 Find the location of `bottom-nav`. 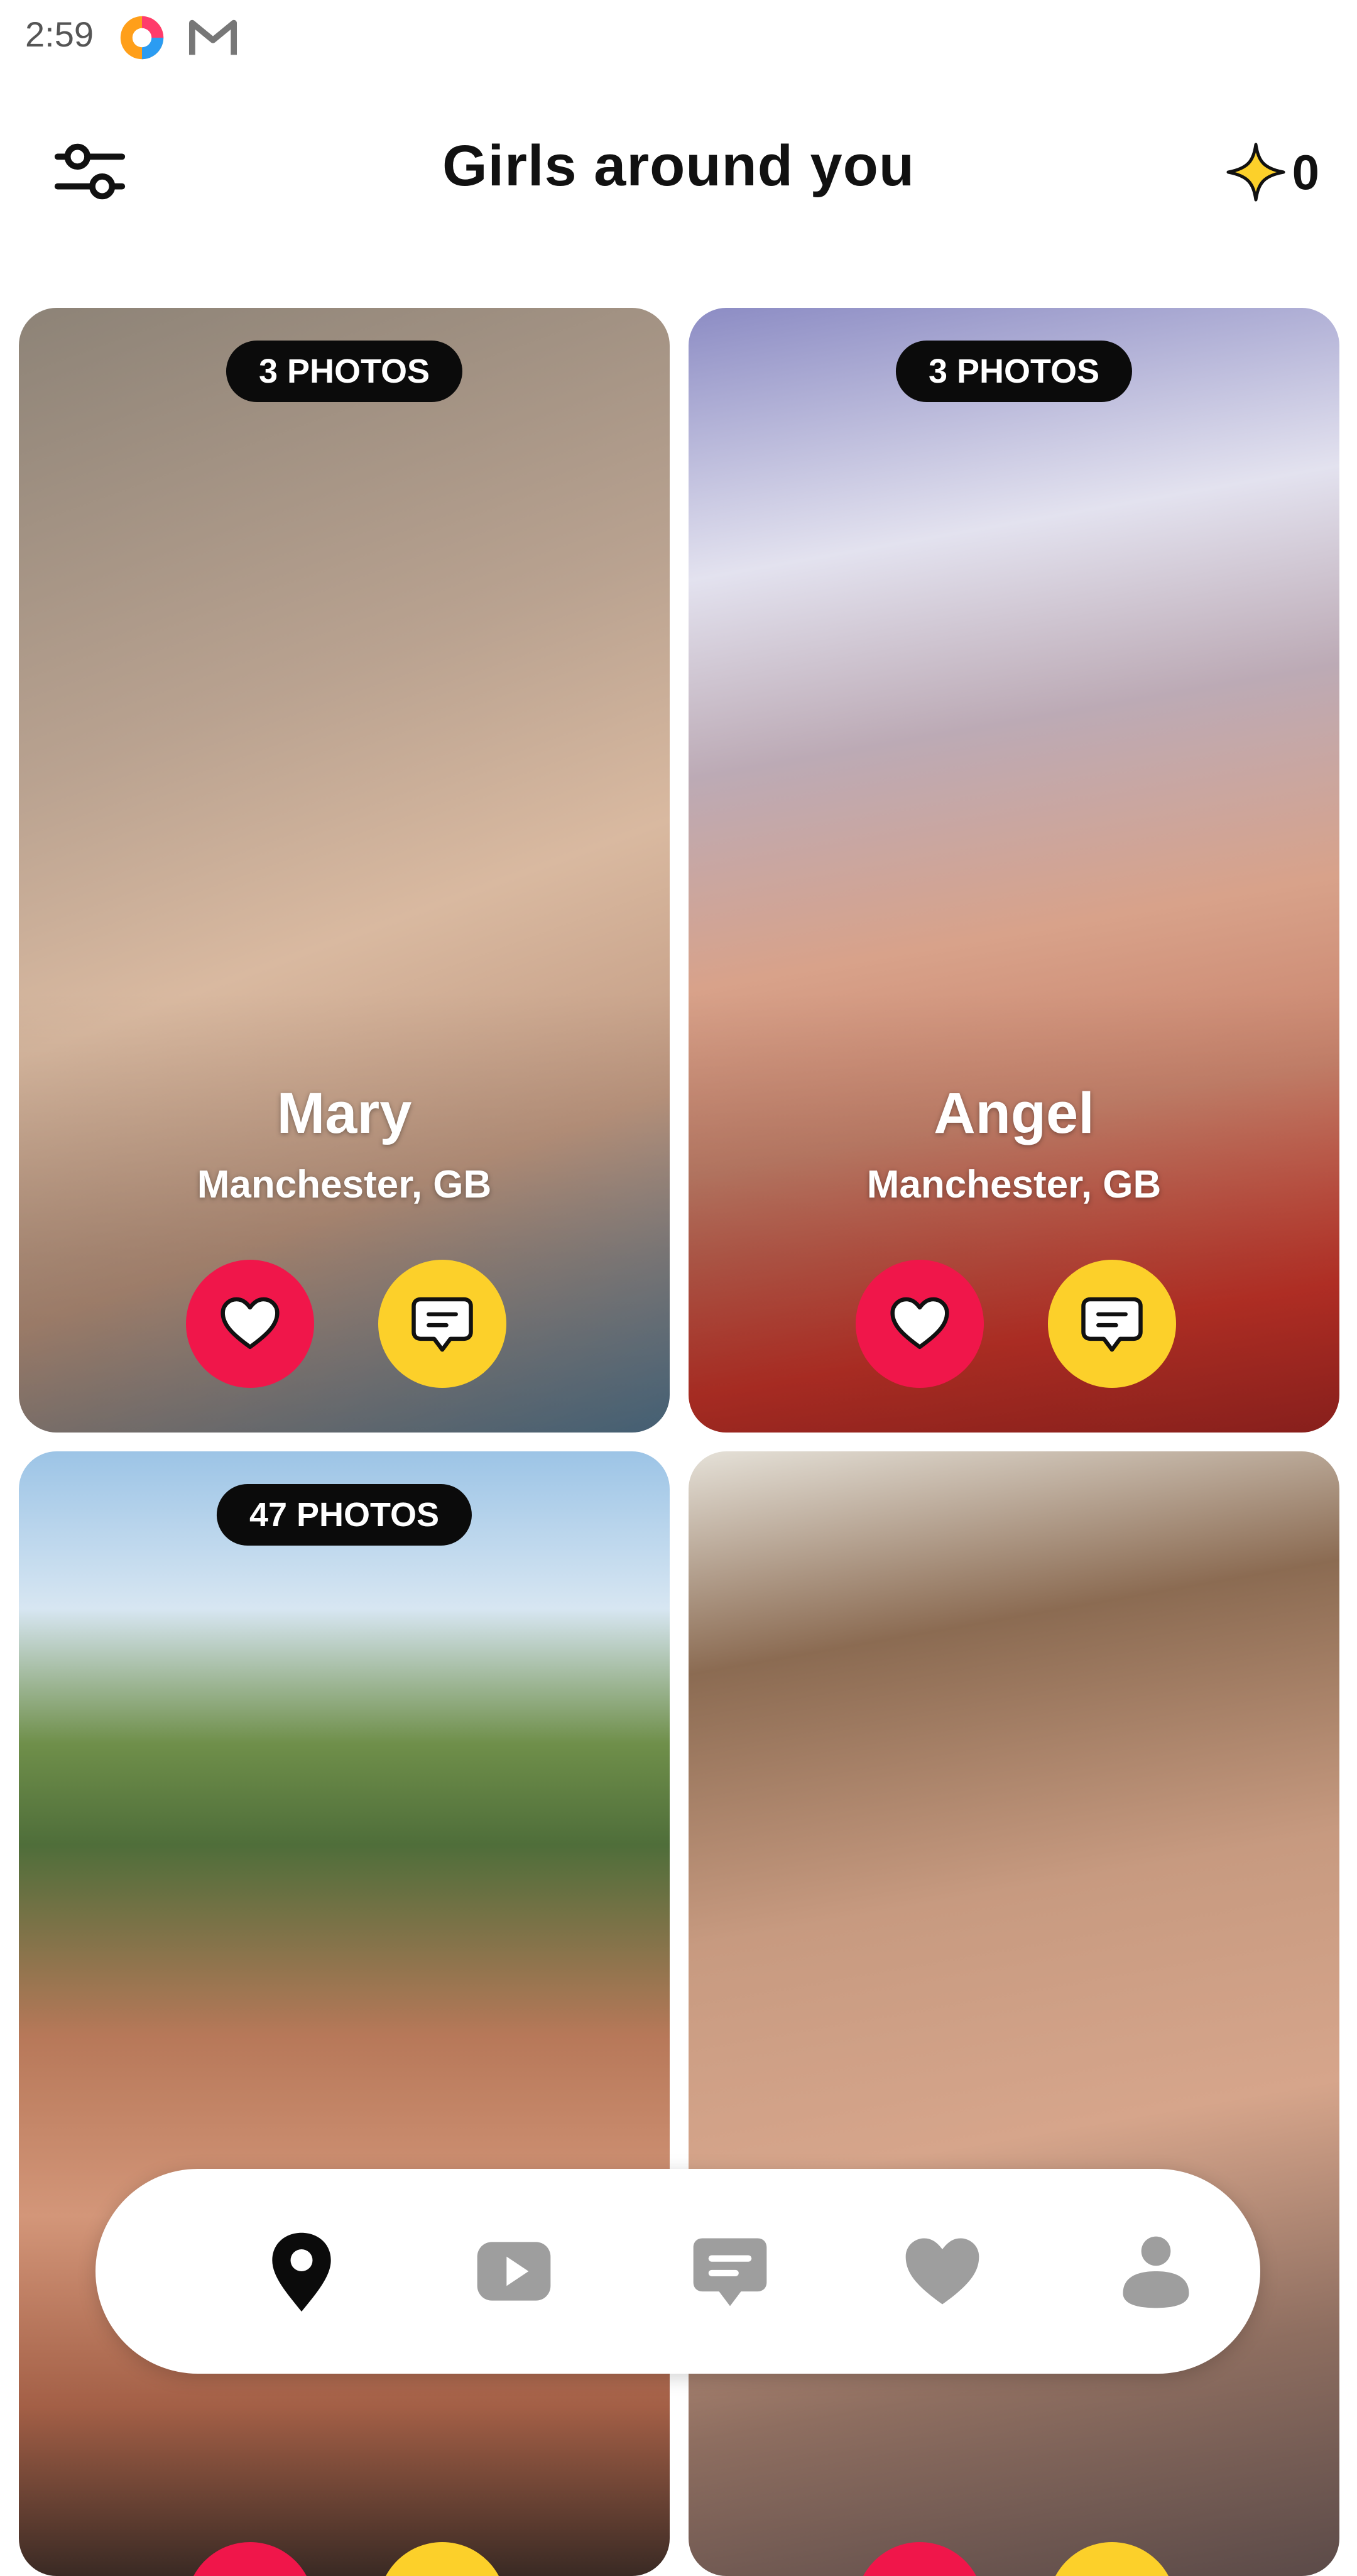

bottom-nav is located at coordinates (678, 2271).